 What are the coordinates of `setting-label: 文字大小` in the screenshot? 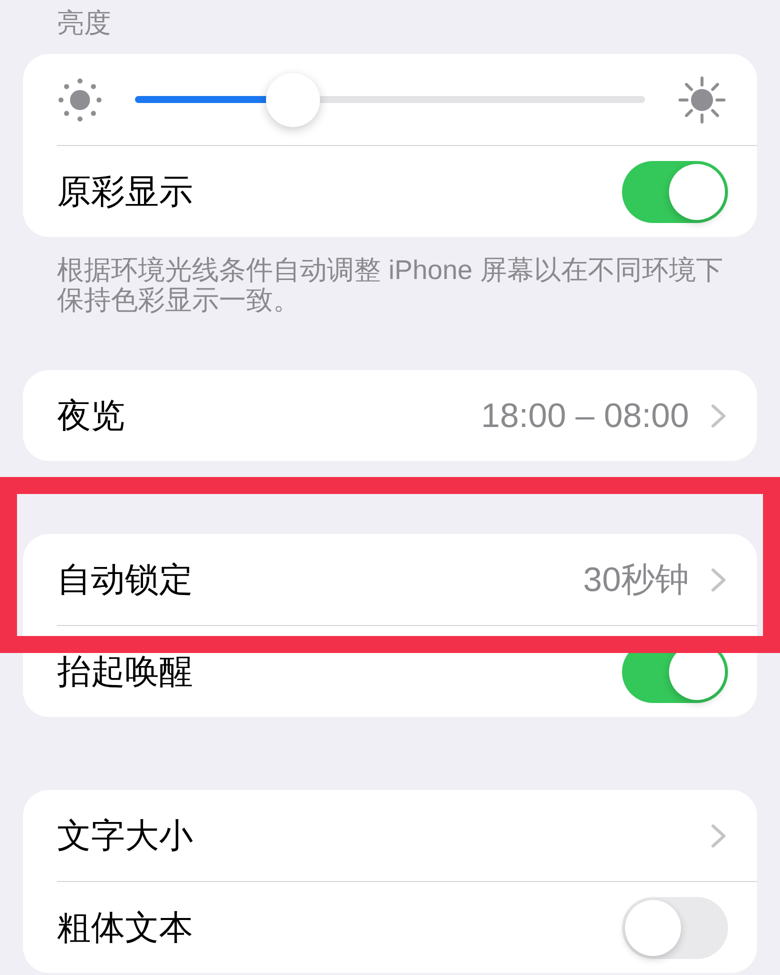 It's located at (125, 835).